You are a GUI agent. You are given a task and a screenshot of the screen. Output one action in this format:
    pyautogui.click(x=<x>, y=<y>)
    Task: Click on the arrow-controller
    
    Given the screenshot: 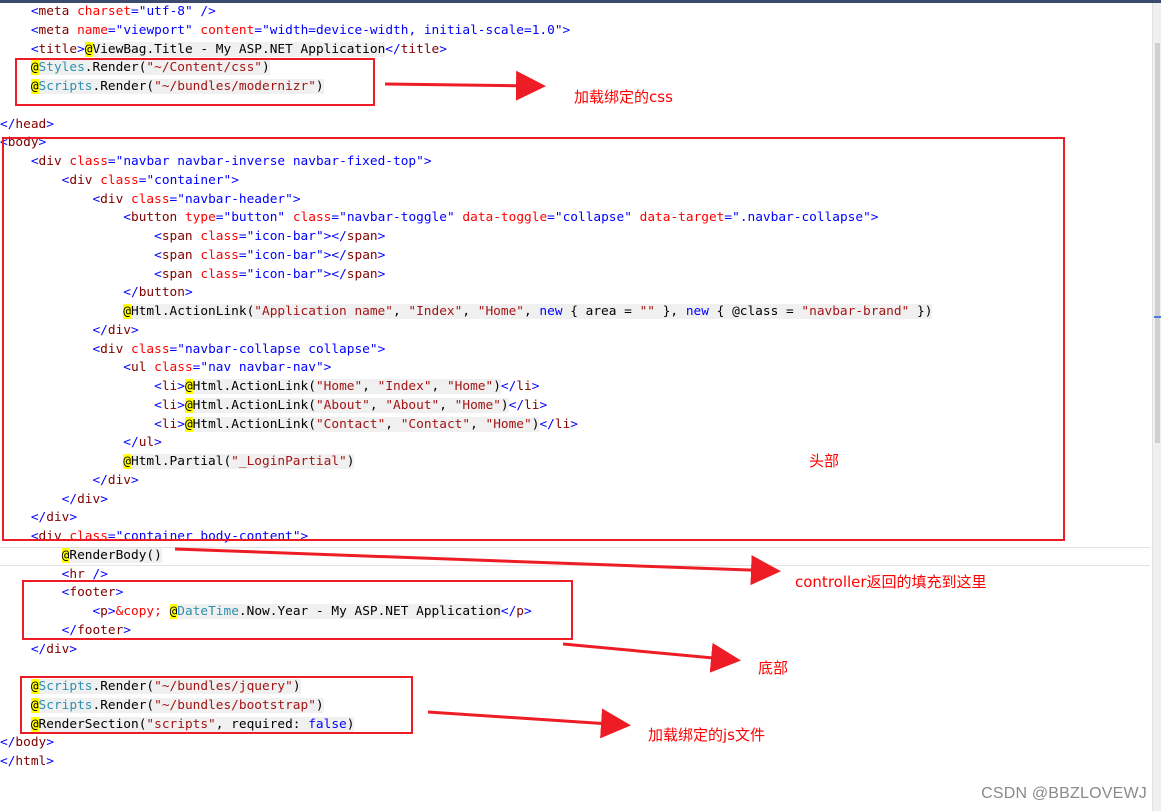 What is the action you would take?
    pyautogui.click(x=477, y=566)
    